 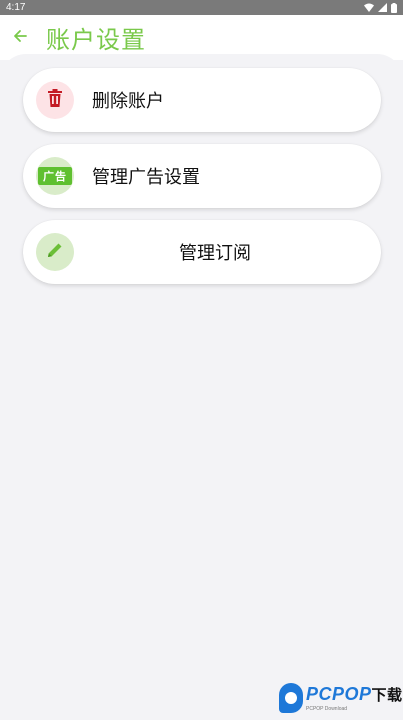 What do you see at coordinates (291, 698) in the screenshot?
I see `pcpop-logo-icon` at bounding box center [291, 698].